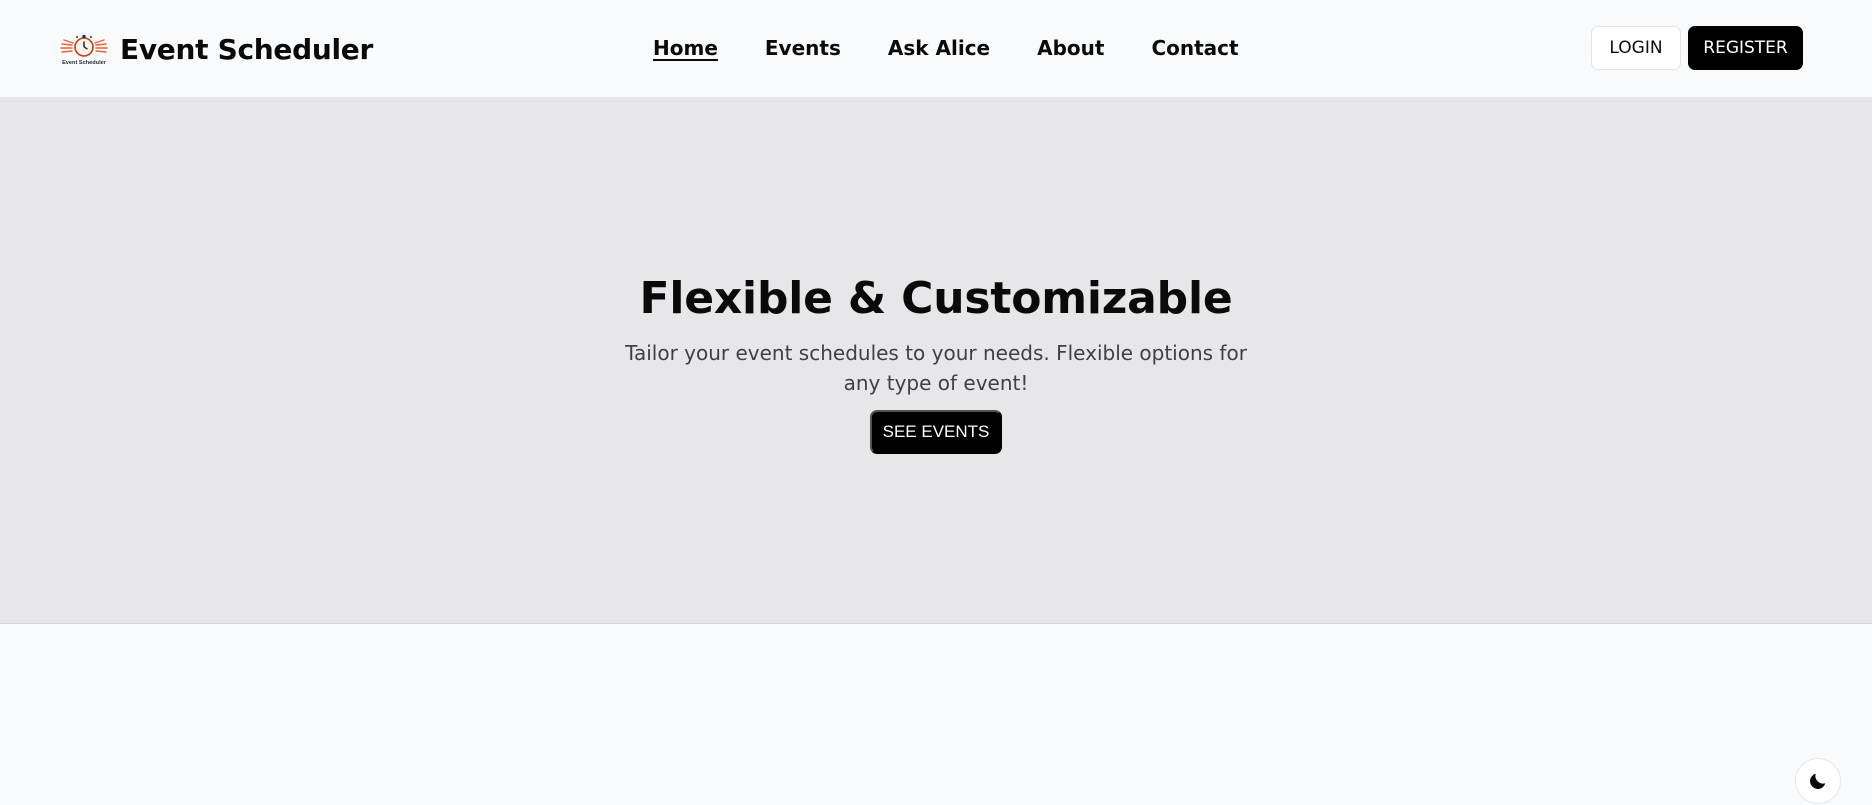 This screenshot has width=1872, height=805. I want to click on register-button: REGISTER, so click(1745, 48).